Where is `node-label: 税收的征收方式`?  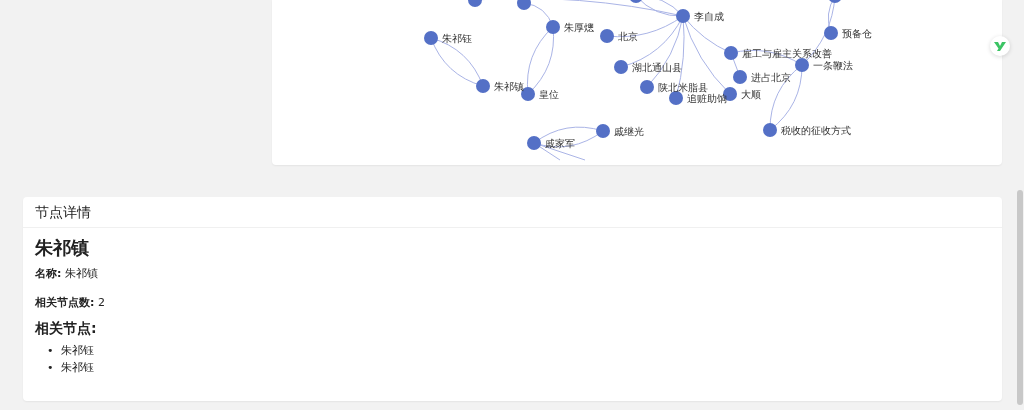
node-label: 税收的征收方式 is located at coordinates (816, 130).